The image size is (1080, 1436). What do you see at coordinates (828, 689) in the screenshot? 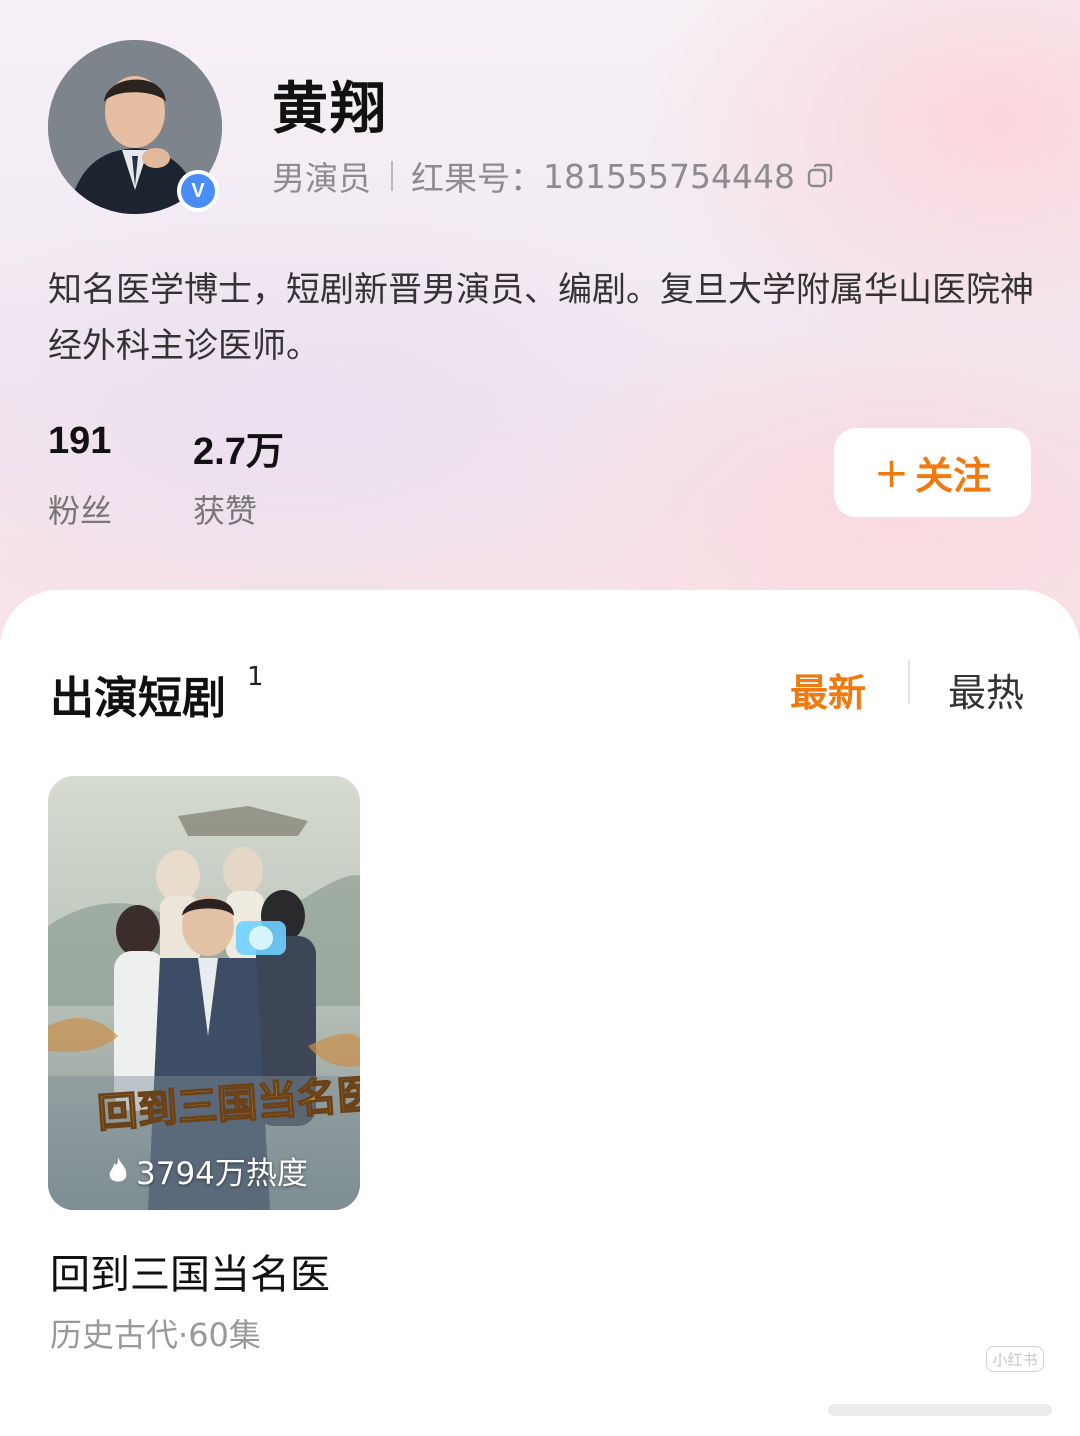
I see `sort-newest-tab: 最新` at bounding box center [828, 689].